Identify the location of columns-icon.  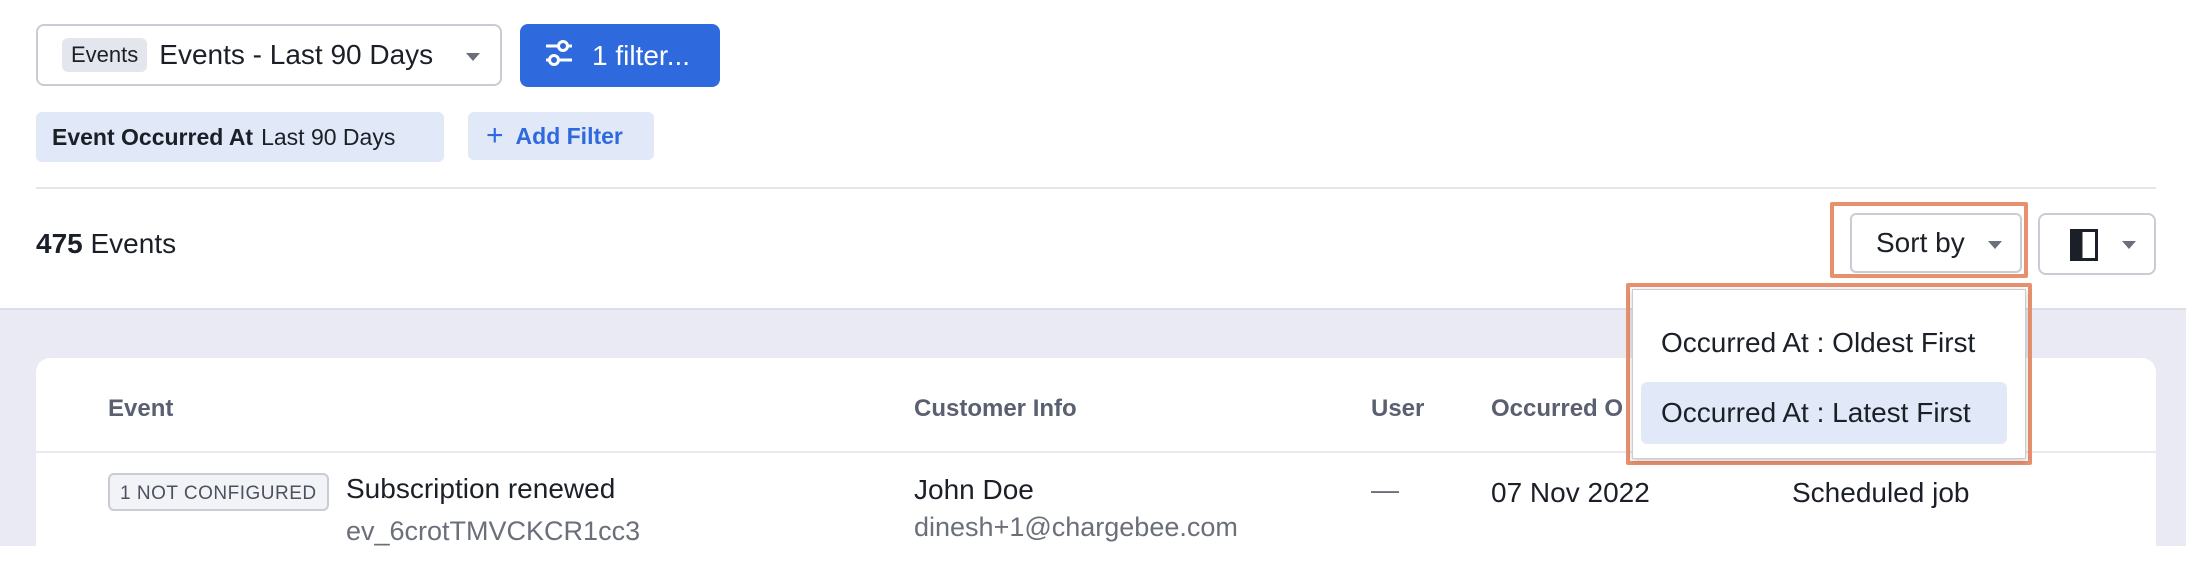
(2084, 247).